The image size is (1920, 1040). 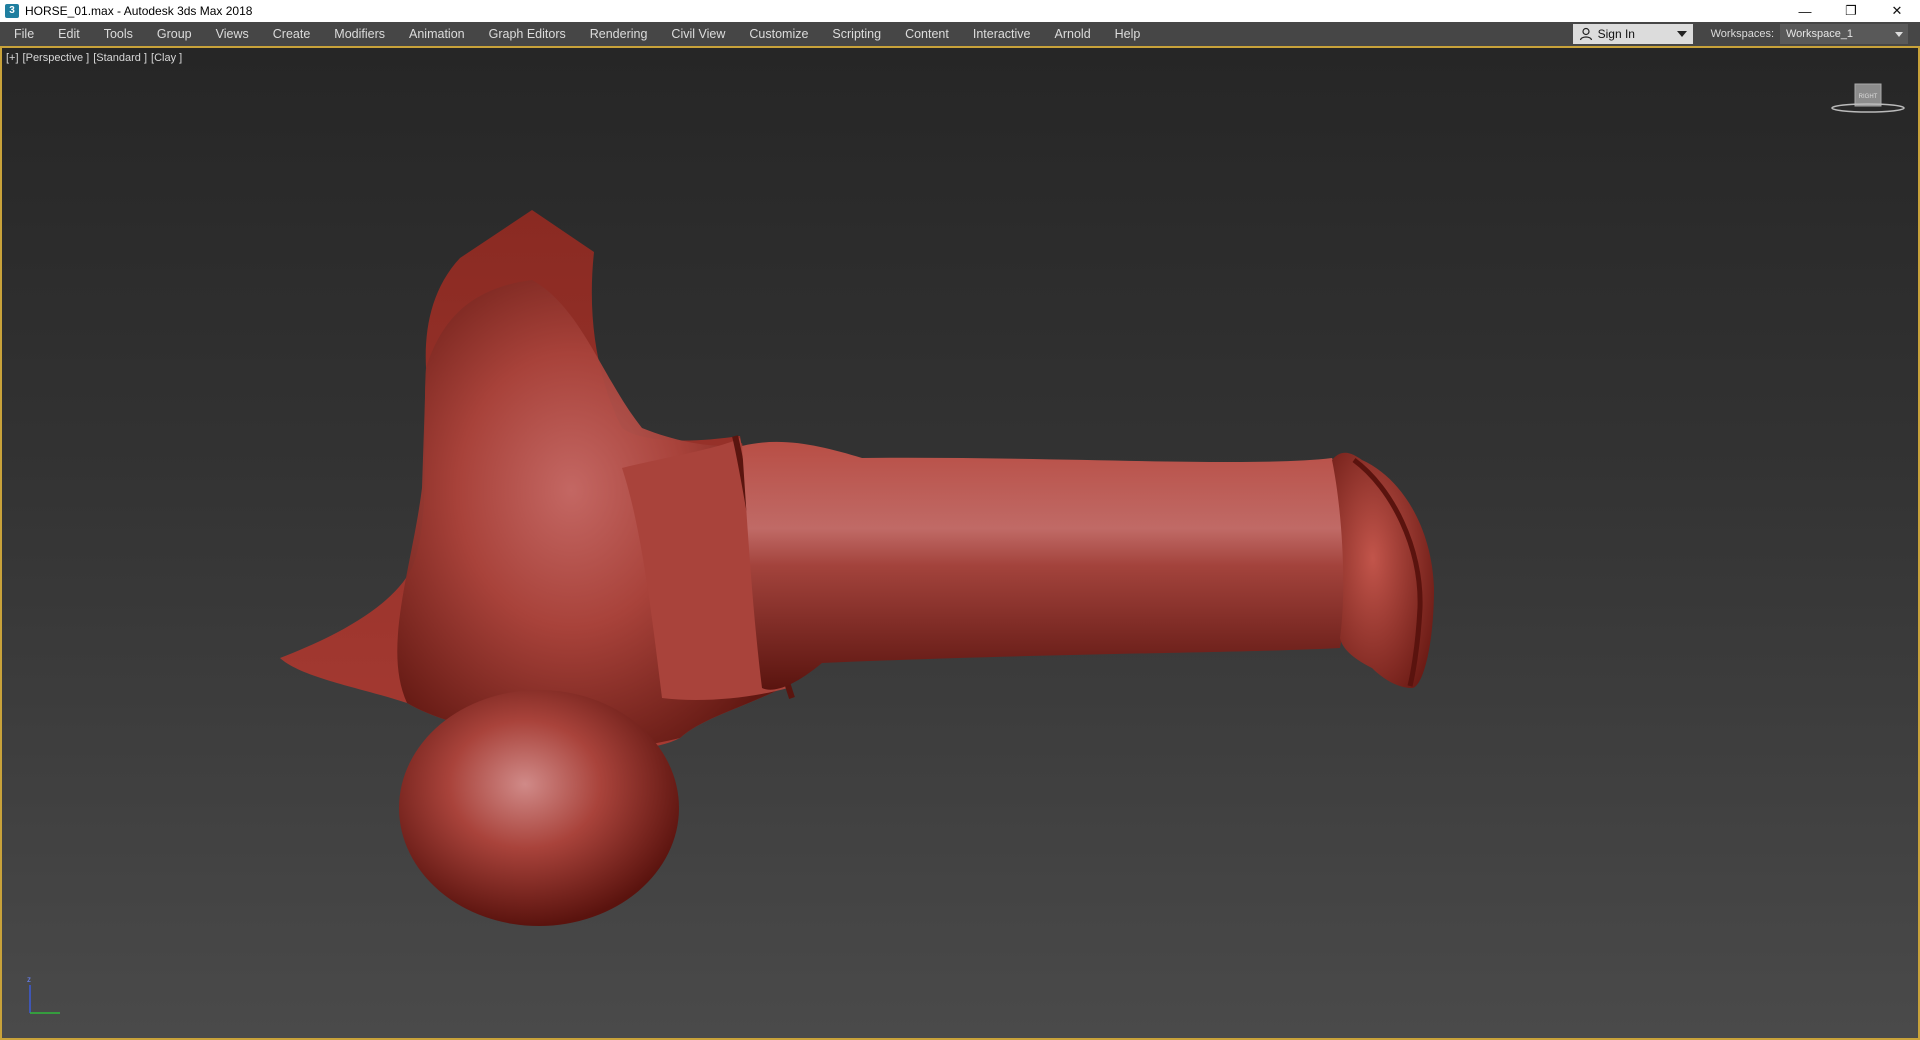 I want to click on sign-in-button: Sign In, so click(x=1632, y=34).